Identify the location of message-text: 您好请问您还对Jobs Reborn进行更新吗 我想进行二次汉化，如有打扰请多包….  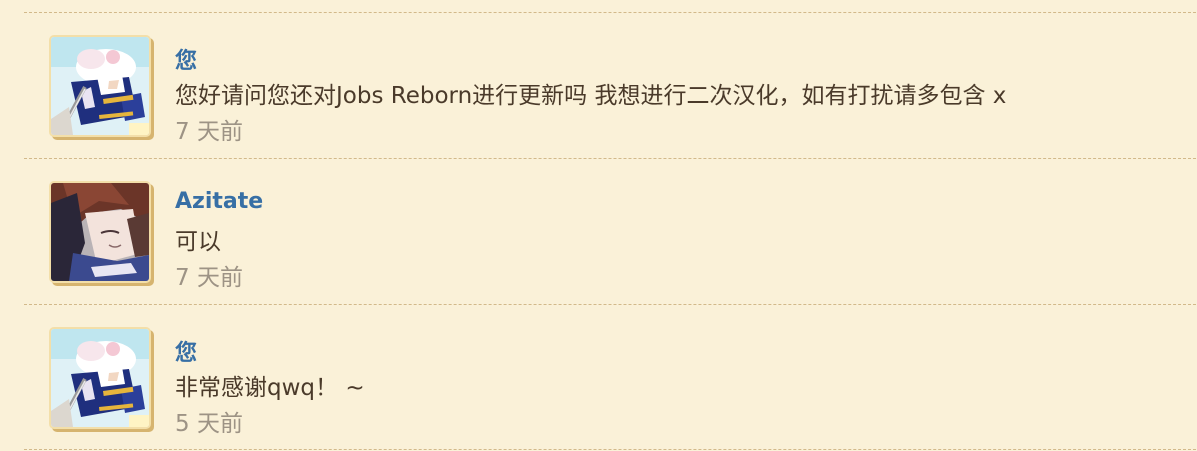
(591, 96).